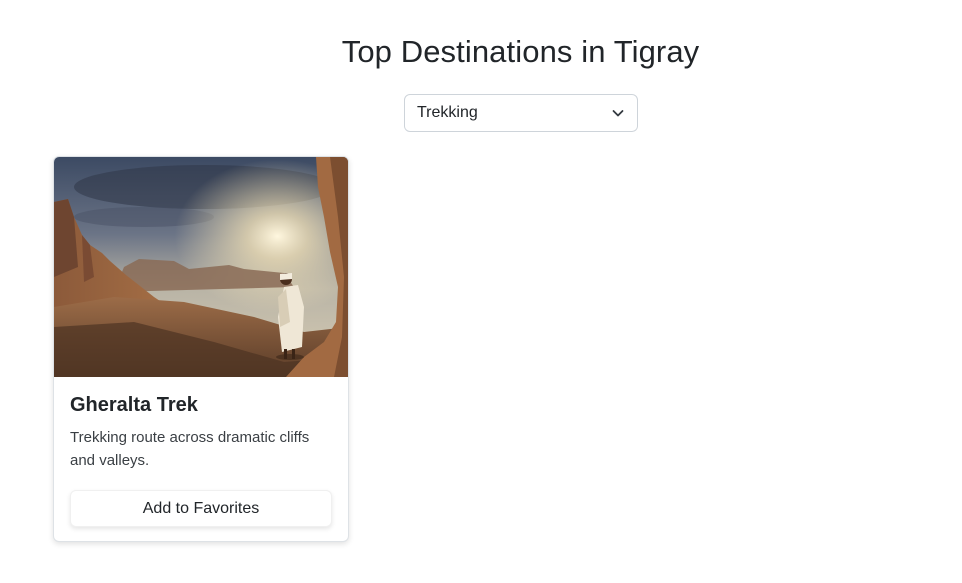 The width and height of the screenshot is (962, 583). What do you see at coordinates (447, 112) in the screenshot?
I see `category-filter-value: Trekking` at bounding box center [447, 112].